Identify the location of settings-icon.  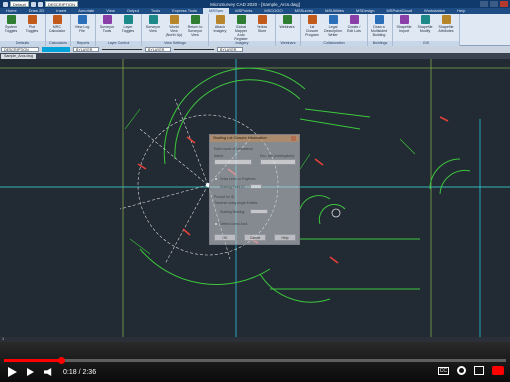
(461, 370).